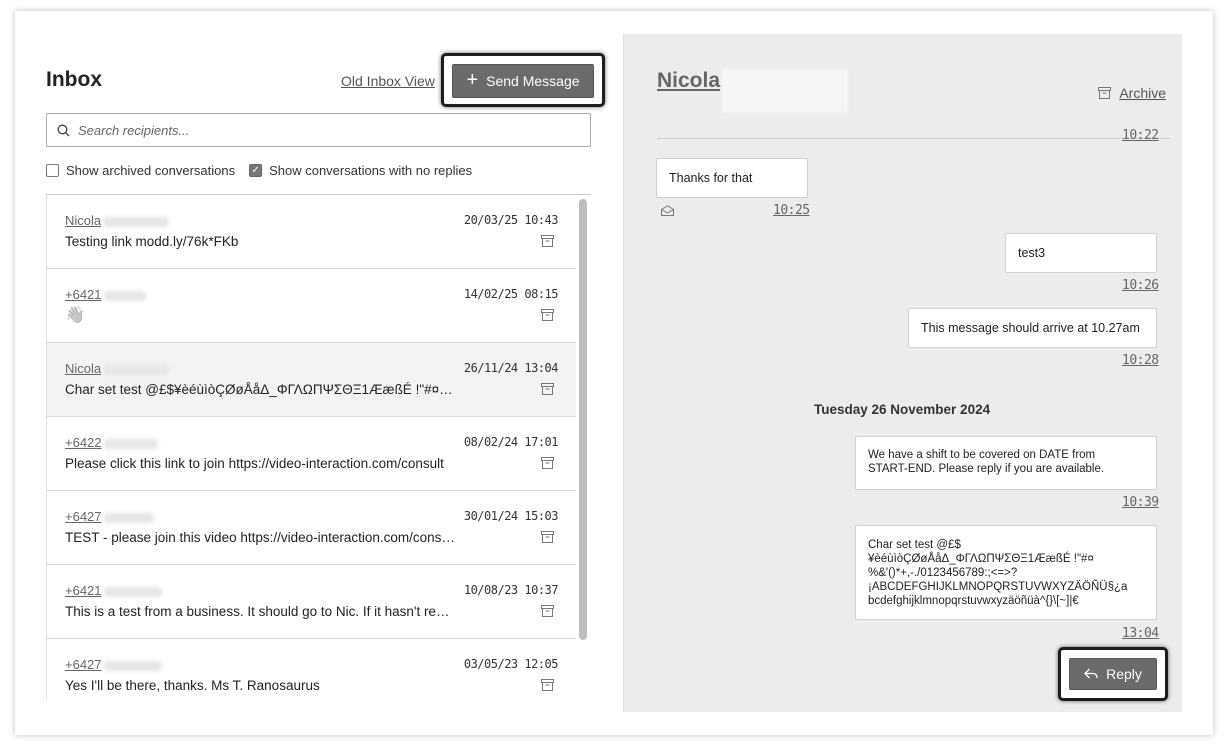 The image size is (1228, 754). Describe the element at coordinates (511, 516) in the screenshot. I see `conversation-date: 30/01/24 15:03` at that location.